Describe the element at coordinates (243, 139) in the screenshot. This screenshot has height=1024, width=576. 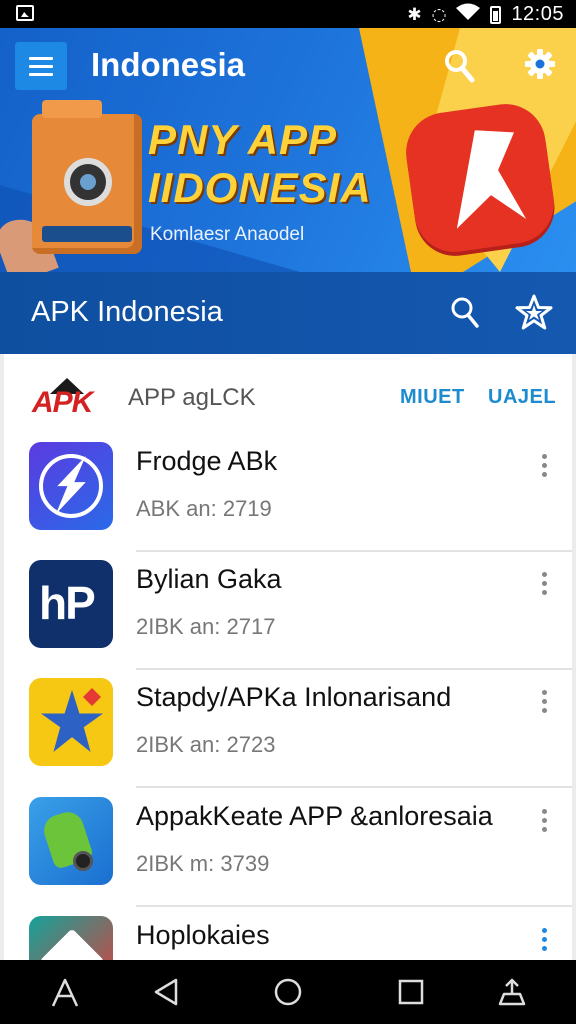
I see `promo-line-1: PNY APP` at that location.